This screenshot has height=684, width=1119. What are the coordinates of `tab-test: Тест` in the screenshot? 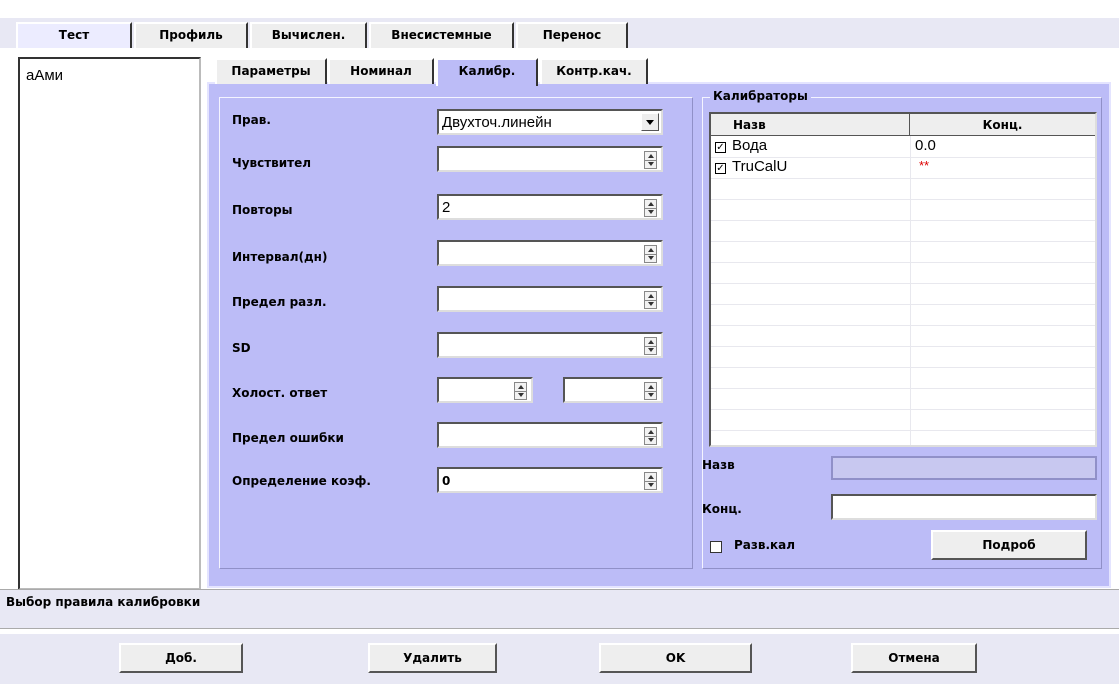 It's located at (74, 35).